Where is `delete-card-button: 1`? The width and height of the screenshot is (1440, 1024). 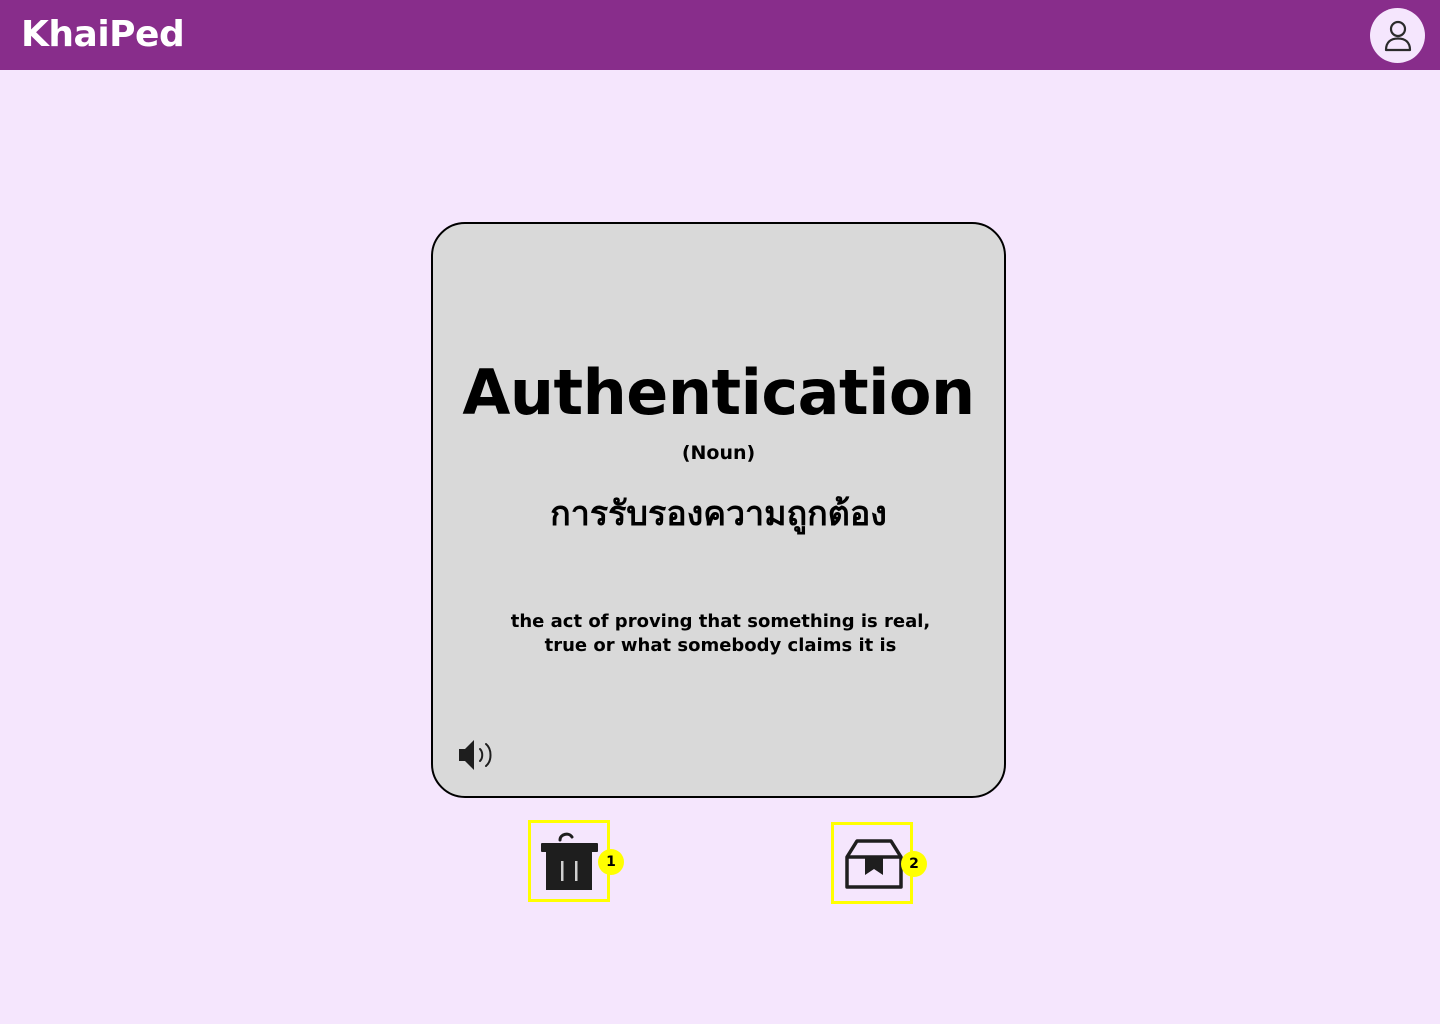
delete-card-button: 1 is located at coordinates (576, 861).